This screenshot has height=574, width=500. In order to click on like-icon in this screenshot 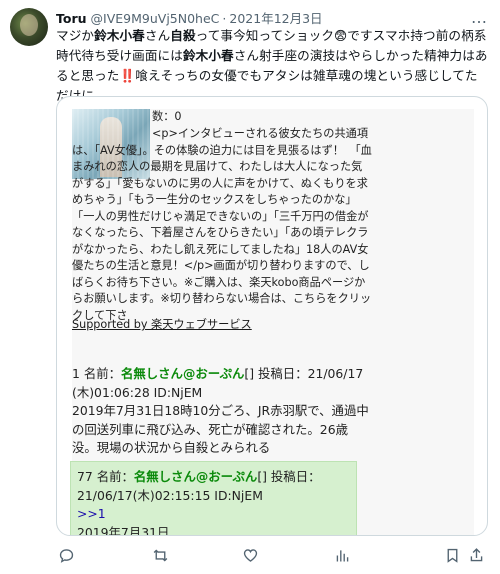, I will do `click(250, 557)`.